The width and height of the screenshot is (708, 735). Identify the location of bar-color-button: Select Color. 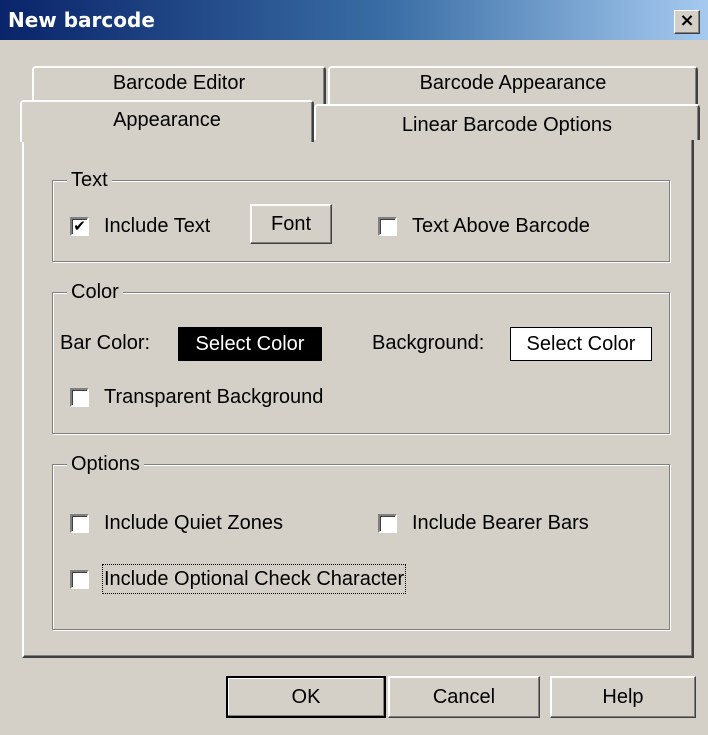
(250, 344).